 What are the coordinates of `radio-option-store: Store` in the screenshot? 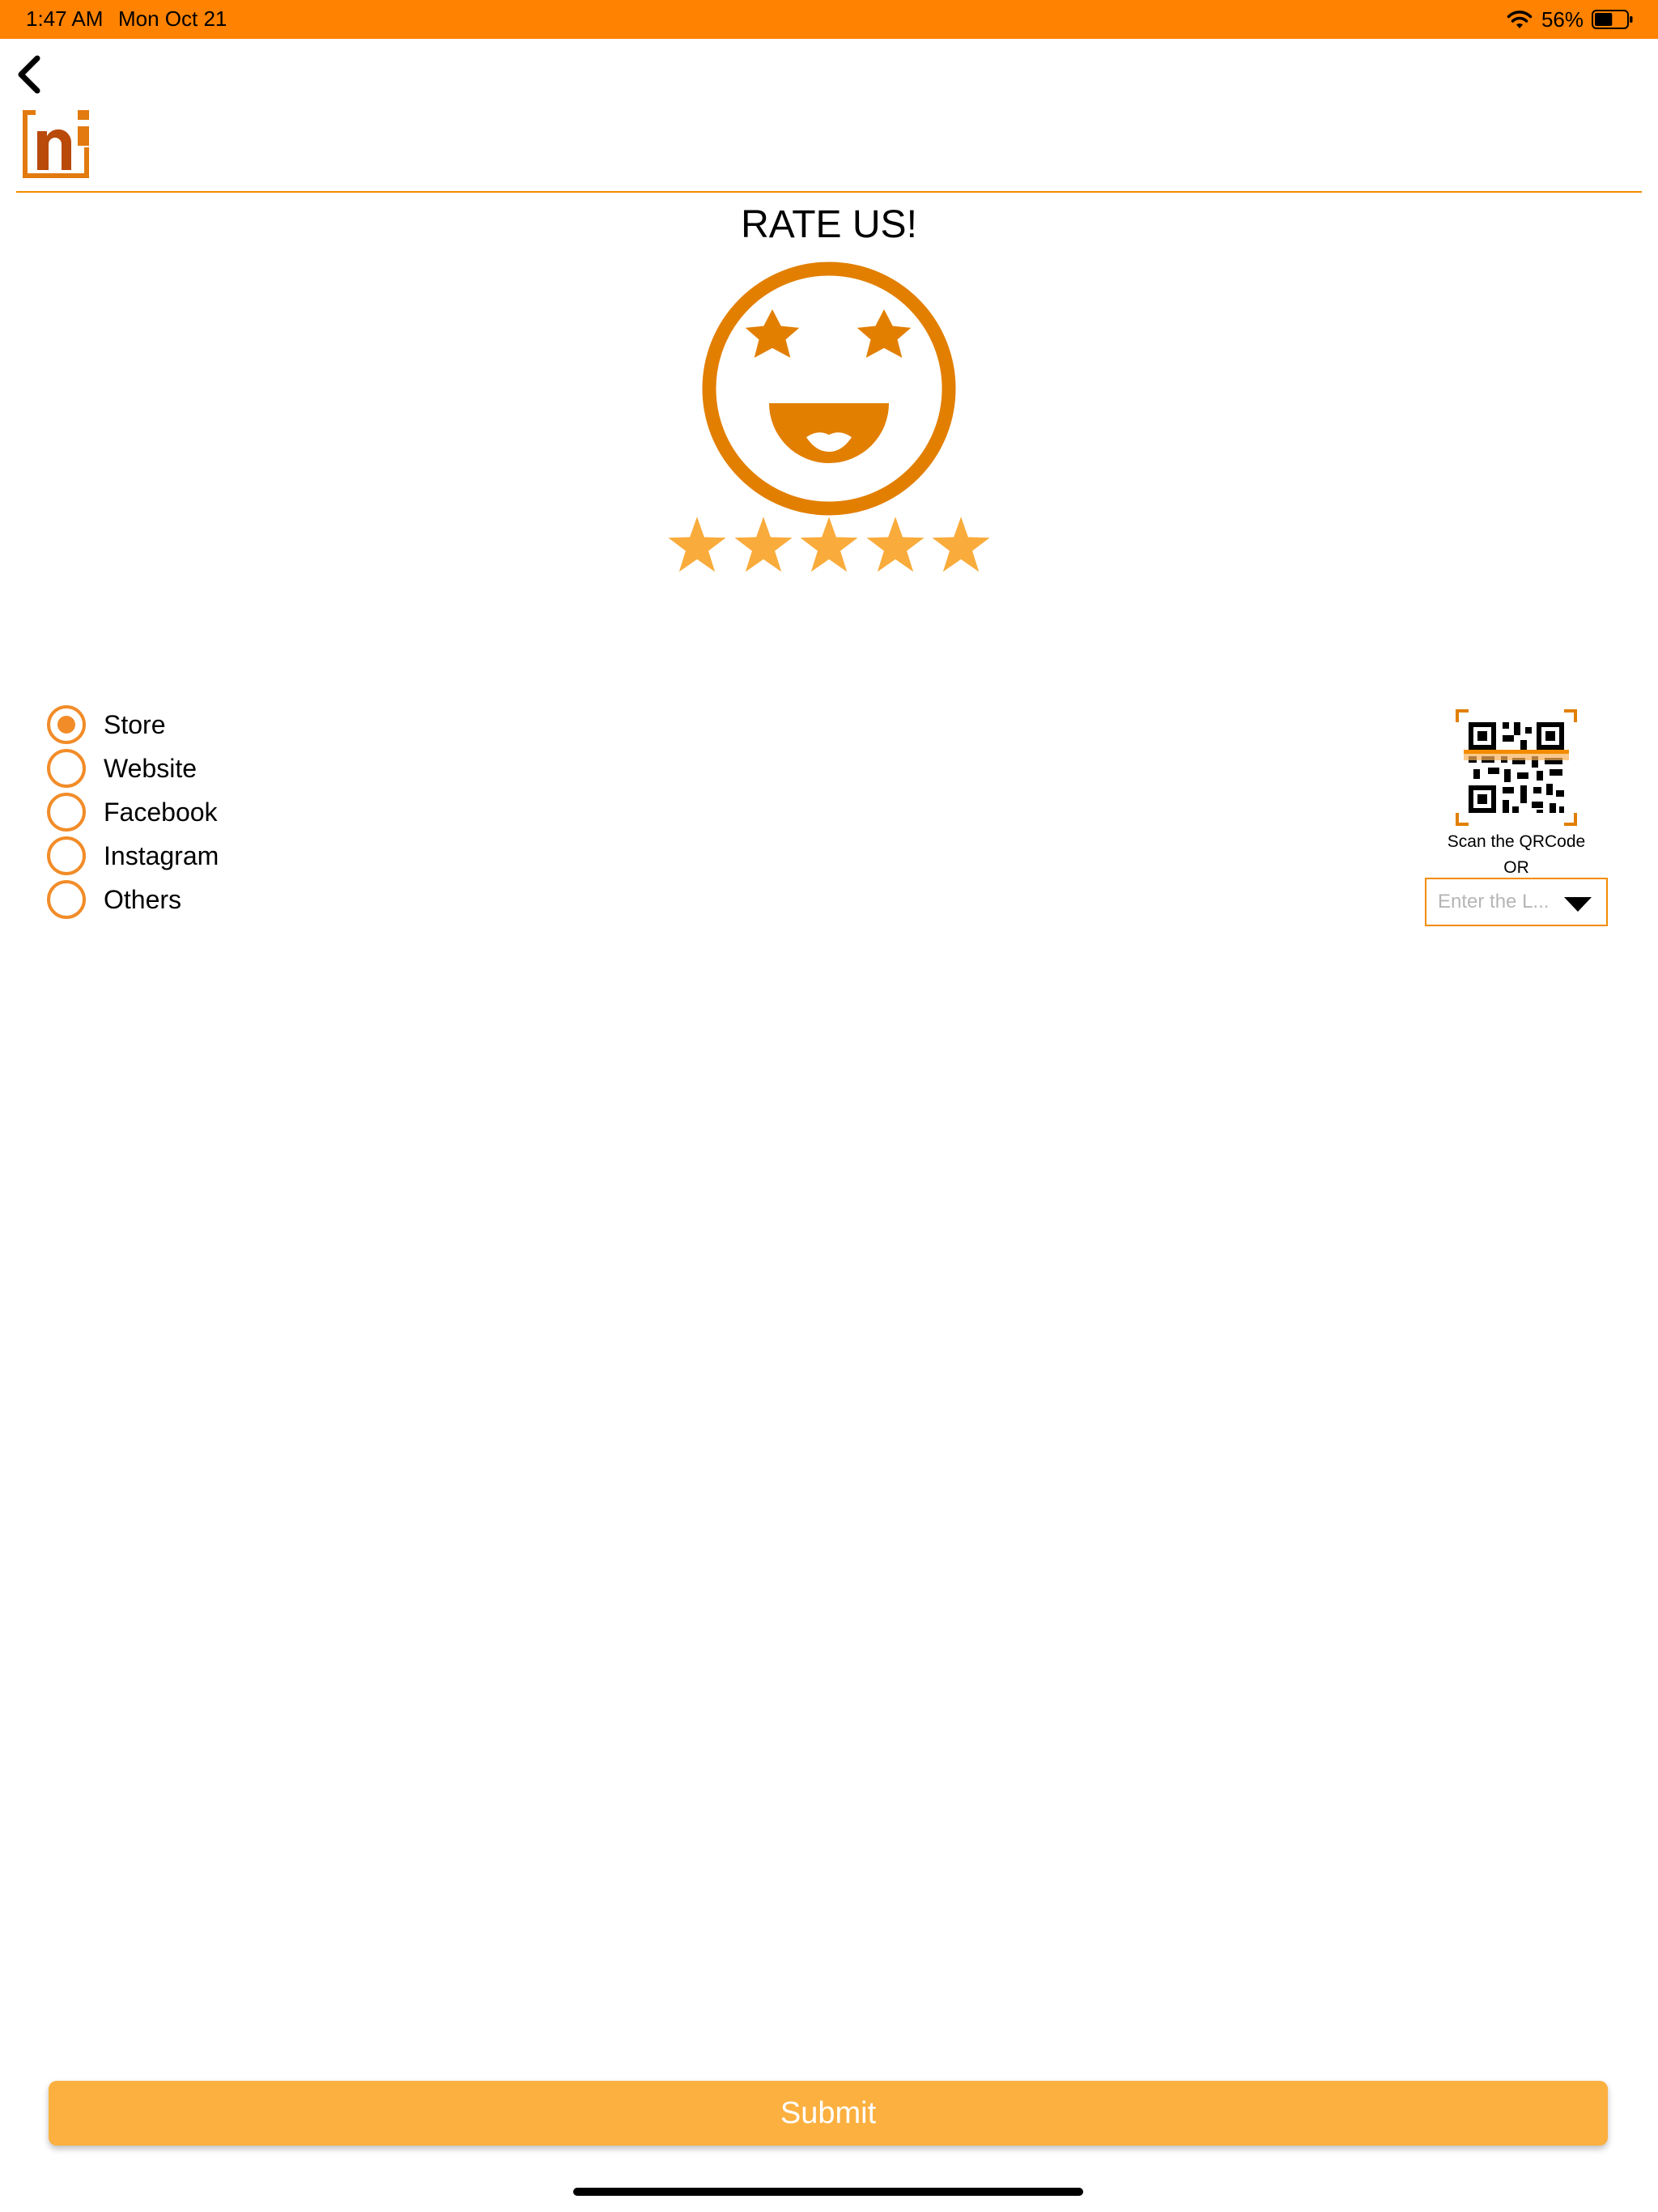 It's located at (133, 725).